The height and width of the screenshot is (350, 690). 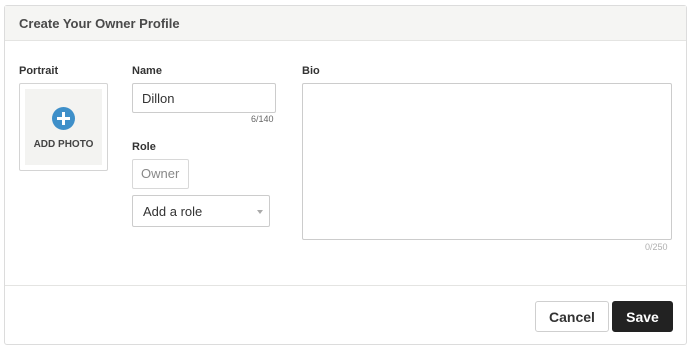 What do you see at coordinates (63, 144) in the screenshot?
I see `add-photo-label: ADD PHOTO` at bounding box center [63, 144].